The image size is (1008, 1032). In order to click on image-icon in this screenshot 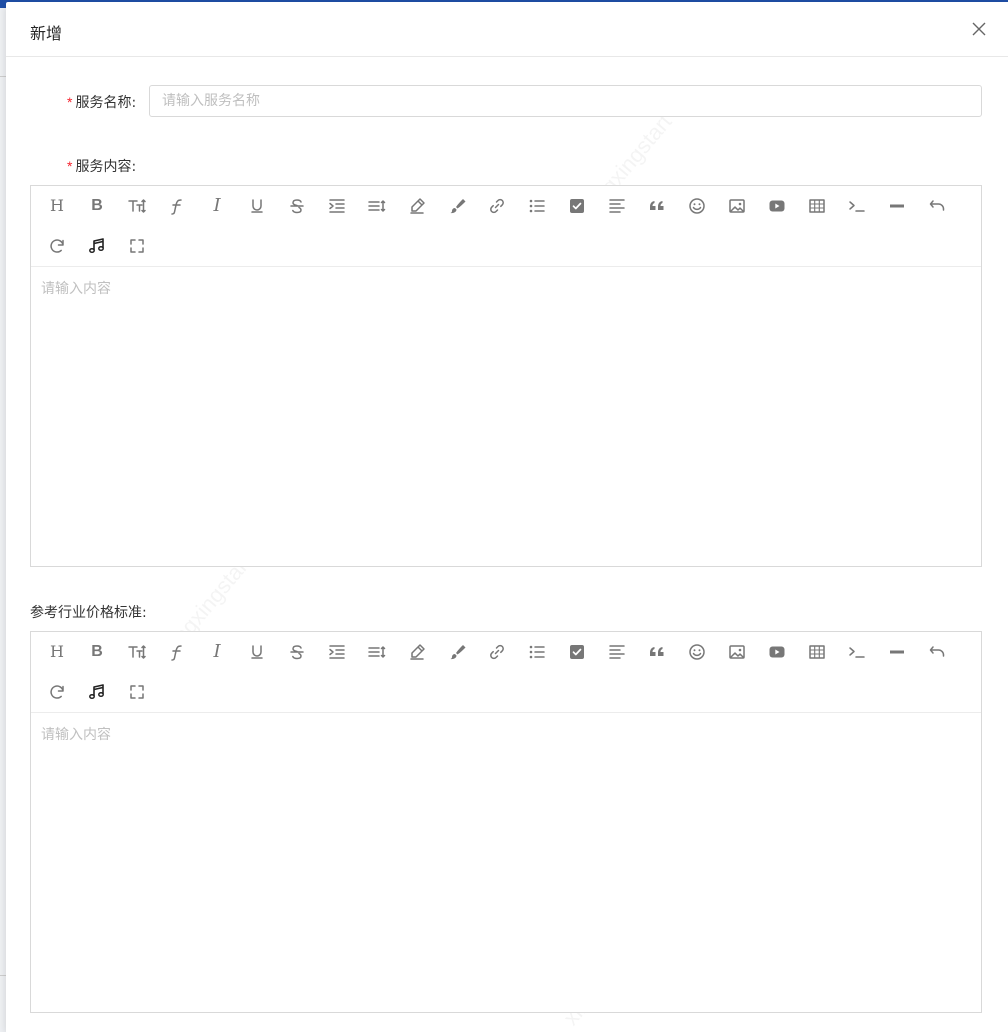, I will do `click(737, 652)`.